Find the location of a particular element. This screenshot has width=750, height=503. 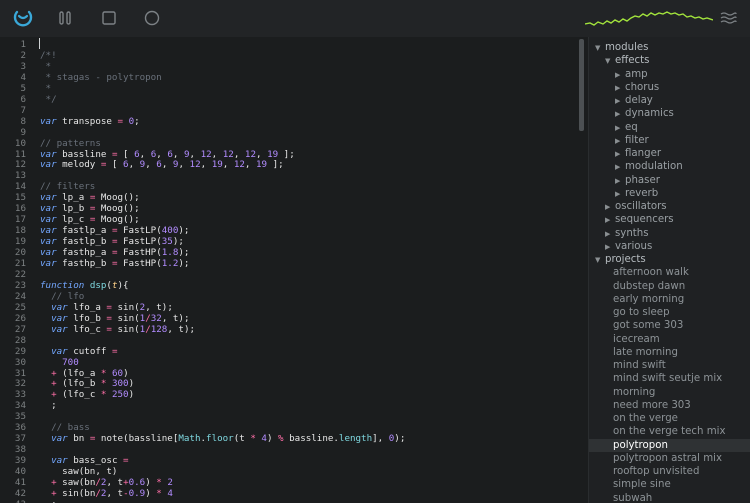

code-line: 13 is located at coordinates (294, 175).